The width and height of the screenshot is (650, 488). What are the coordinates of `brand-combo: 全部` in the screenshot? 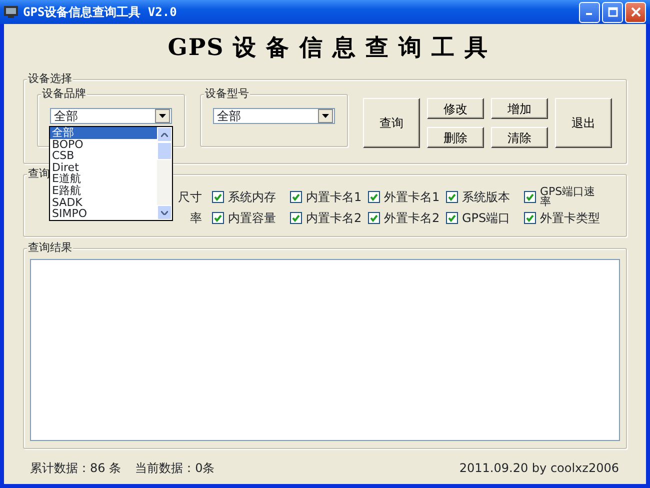 It's located at (111, 116).